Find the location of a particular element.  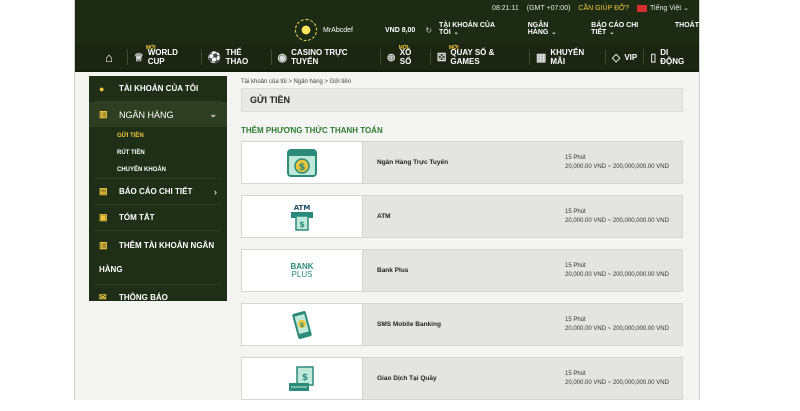

topmenu-label: NGÂN HÀNG is located at coordinates (538, 29).